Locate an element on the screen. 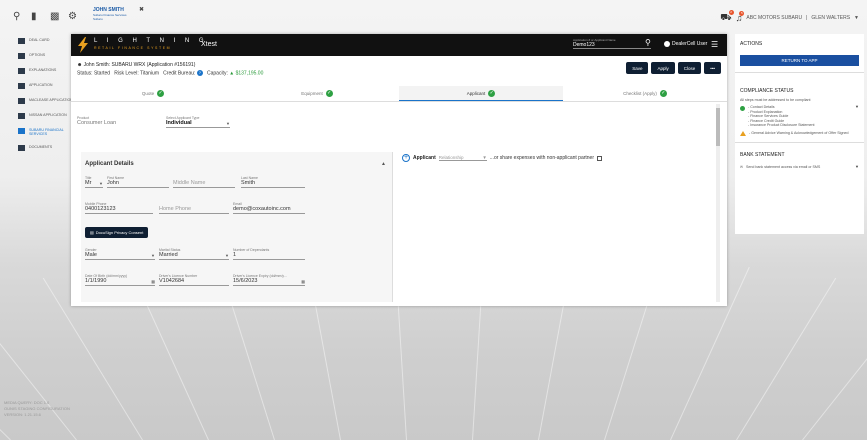  close-button: Close is located at coordinates (689, 68).